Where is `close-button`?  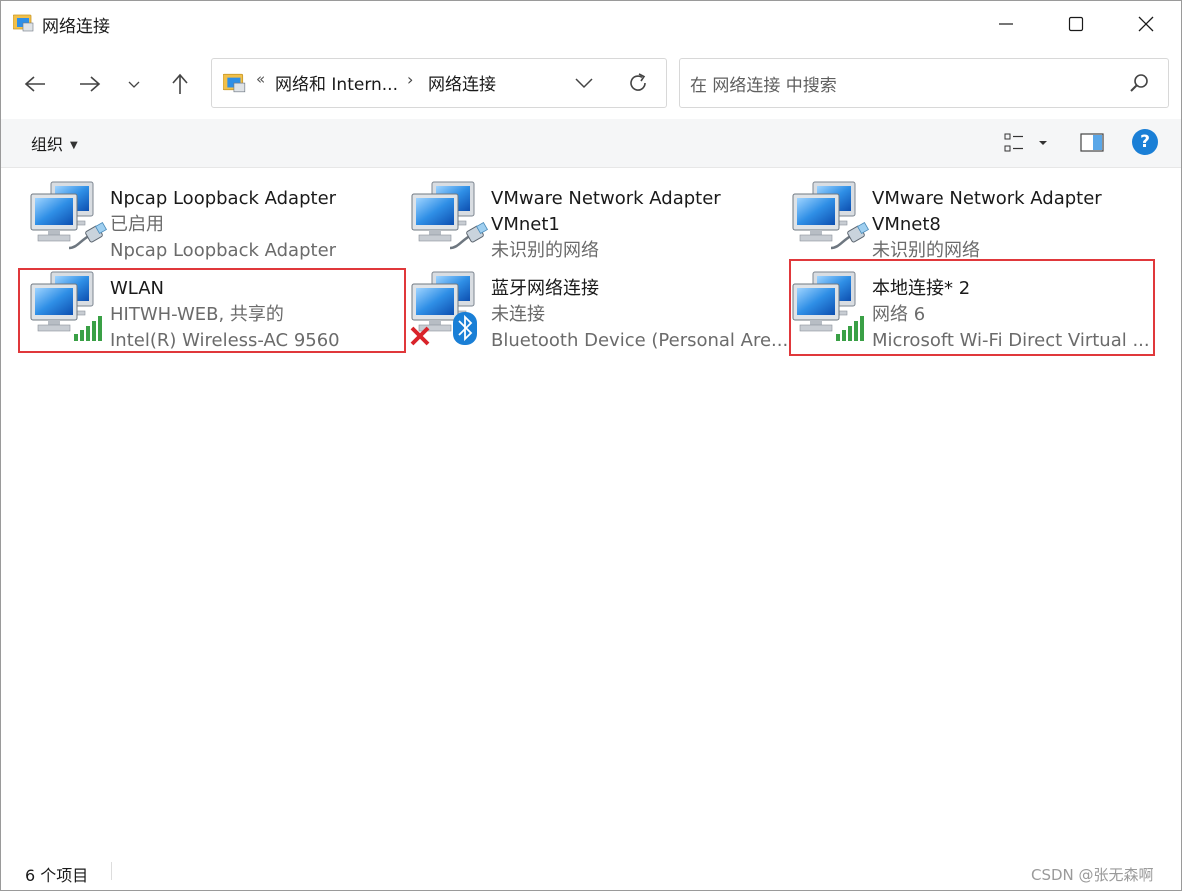
close-button is located at coordinates (1146, 24).